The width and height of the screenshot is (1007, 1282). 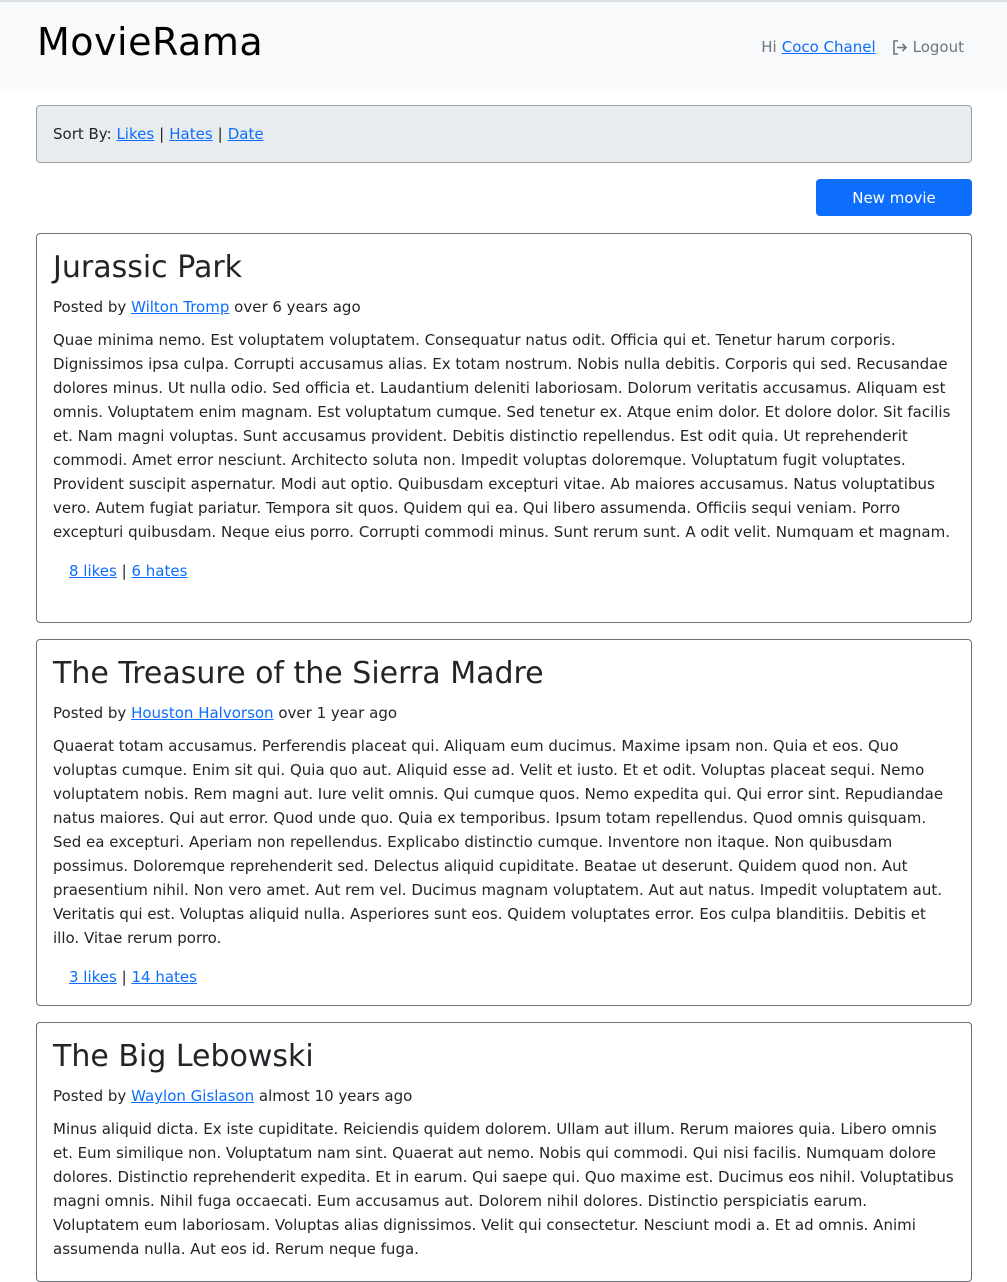 I want to click on logout-button: Logout, so click(x=928, y=47).